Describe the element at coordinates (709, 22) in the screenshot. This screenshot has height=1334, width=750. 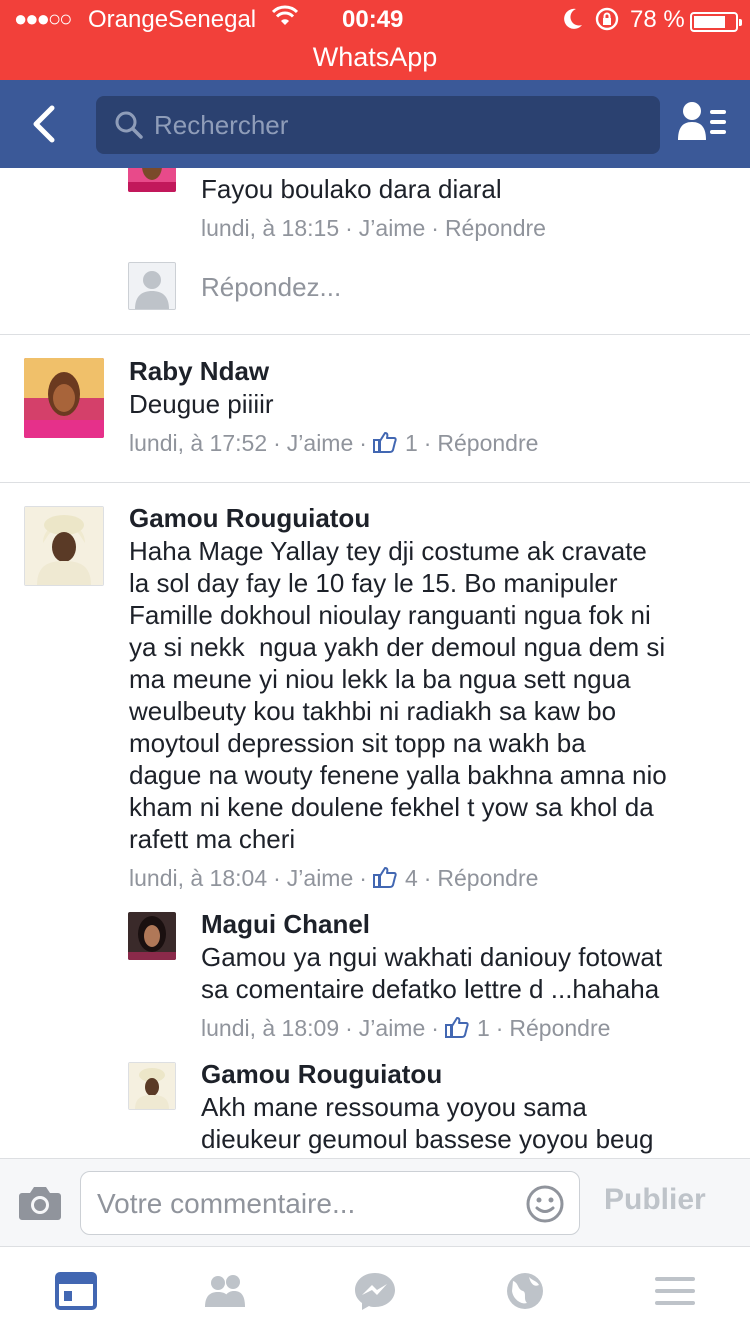
I see `battery-fill` at that location.